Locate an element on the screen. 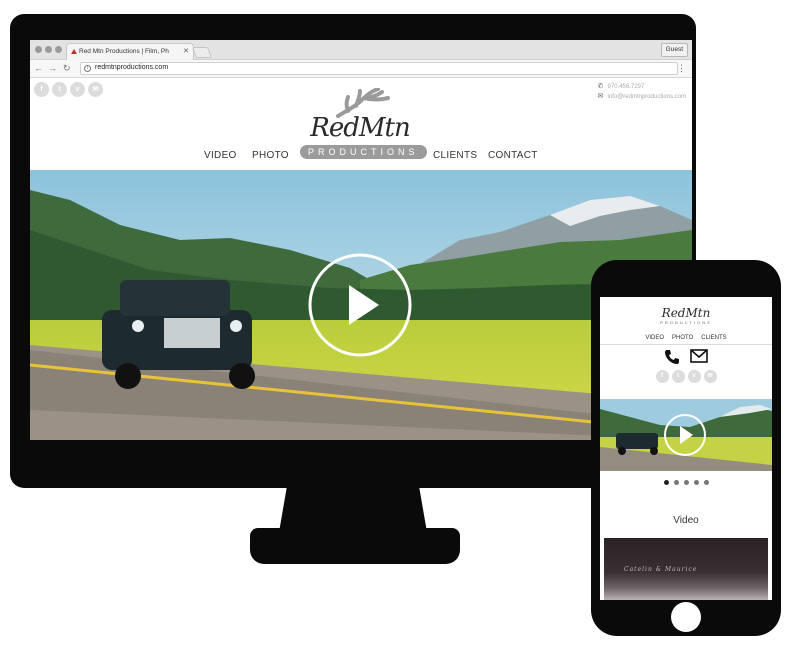  home-button is located at coordinates (686, 617).